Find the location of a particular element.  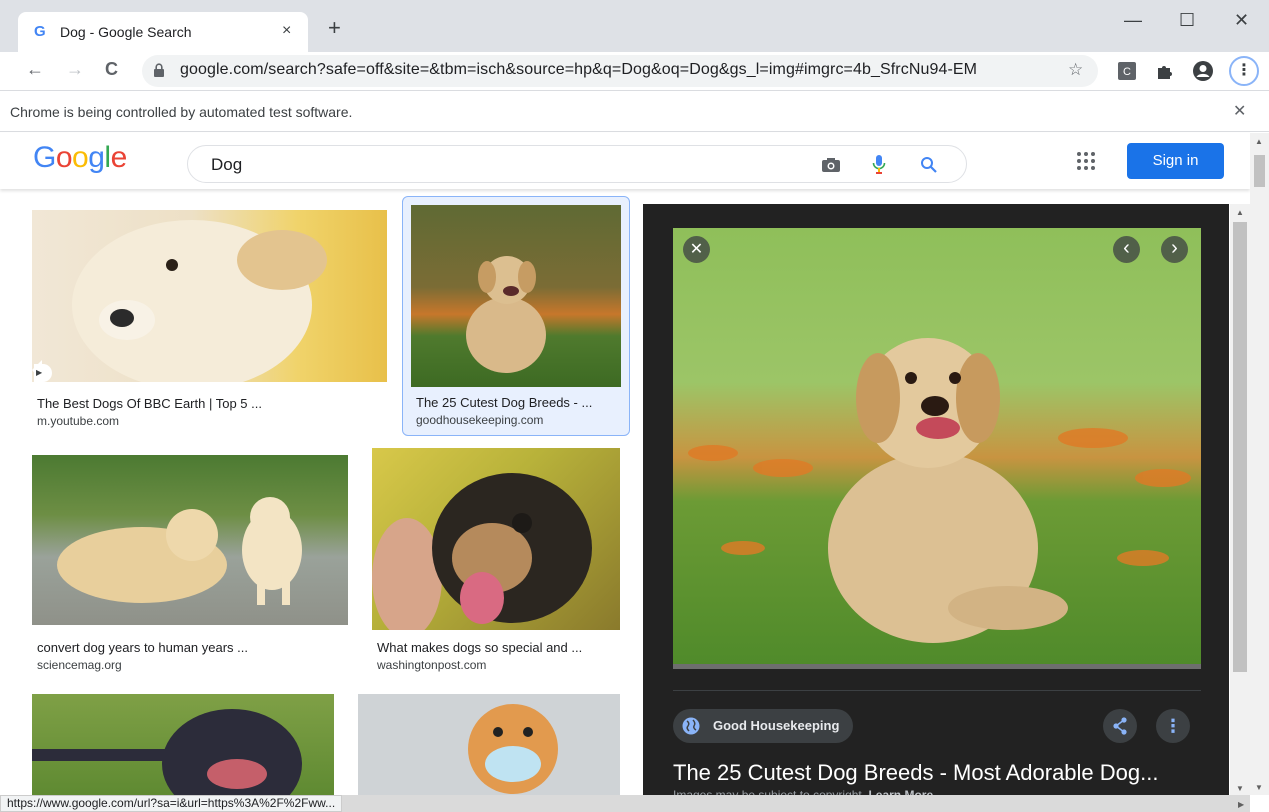

play-icon: ▶ is located at coordinates (43, 373).